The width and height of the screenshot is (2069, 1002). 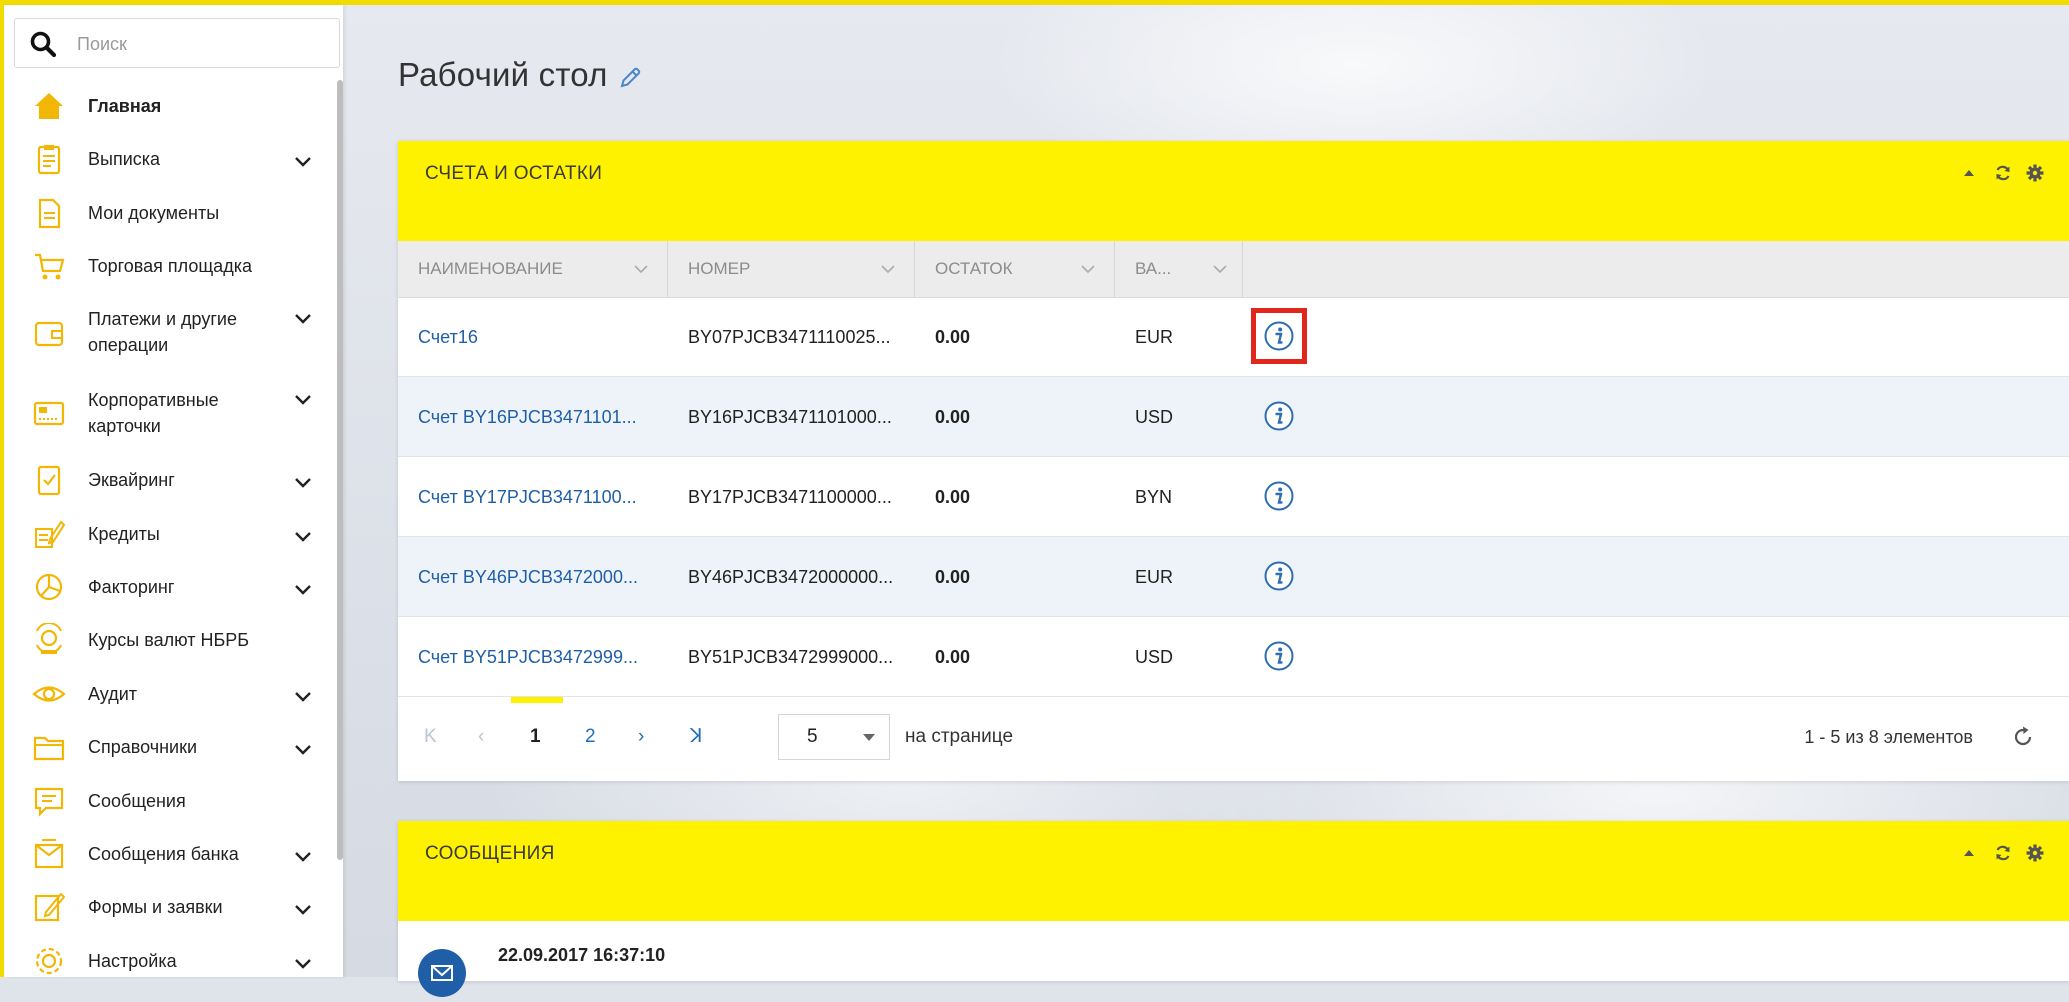 What do you see at coordinates (1888, 737) in the screenshot?
I see `pager-range-info: 1 - 5 из 8 элементов` at bounding box center [1888, 737].